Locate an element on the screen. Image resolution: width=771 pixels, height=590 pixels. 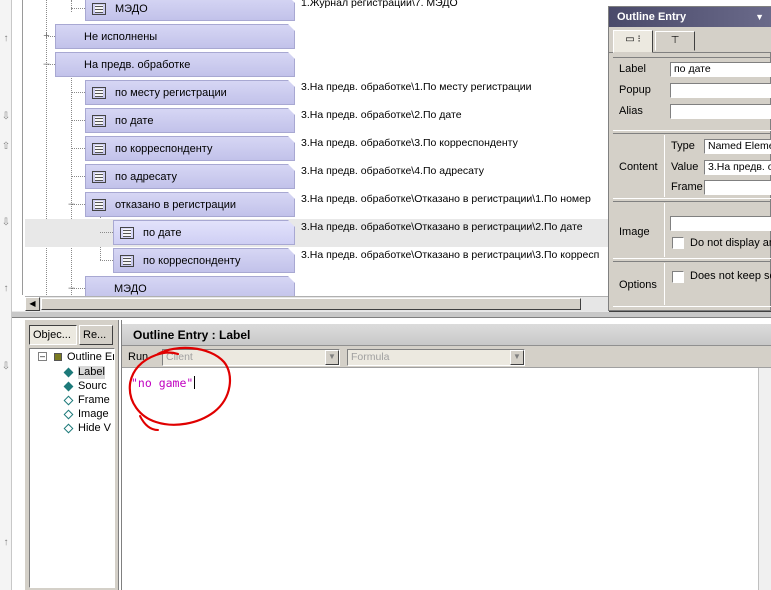
outline-entry: по месту регистрации is located at coordinates (190, 92).